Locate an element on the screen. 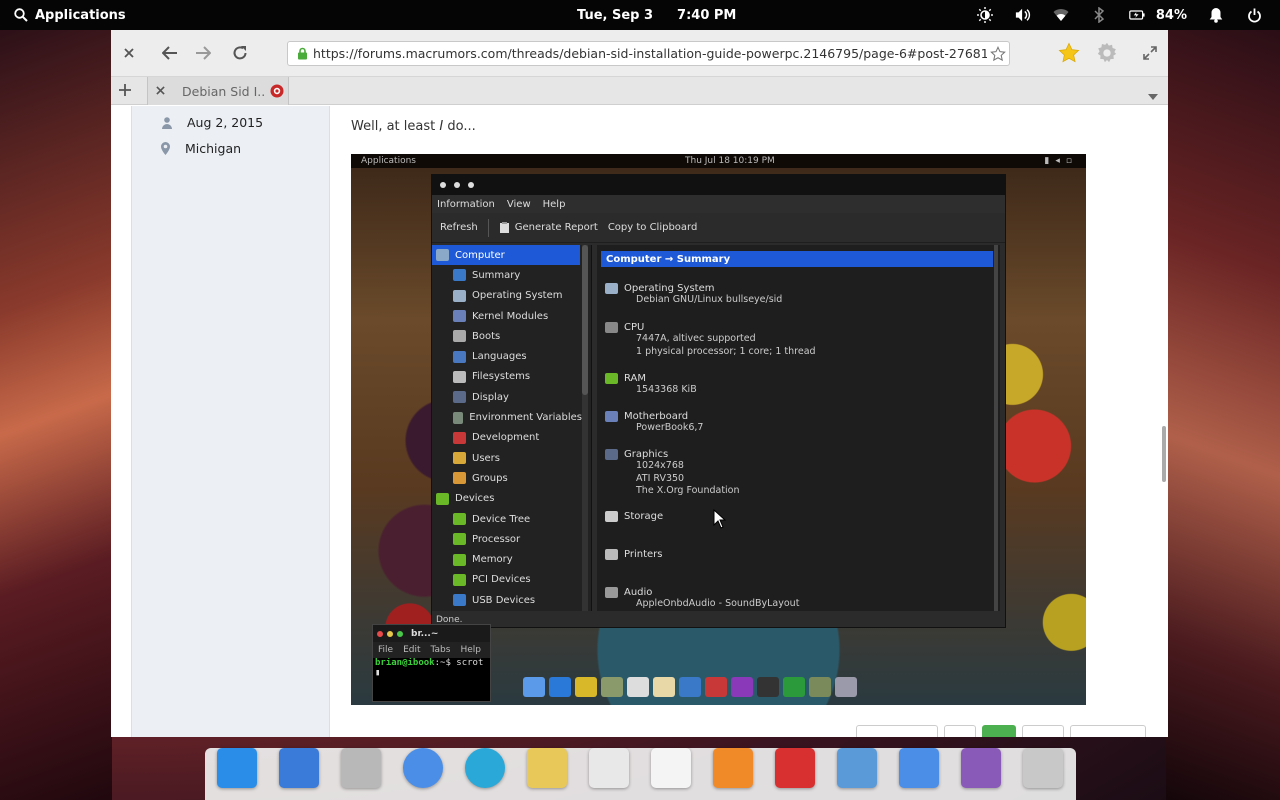  applications-menu: Applications is located at coordinates (70, 15).